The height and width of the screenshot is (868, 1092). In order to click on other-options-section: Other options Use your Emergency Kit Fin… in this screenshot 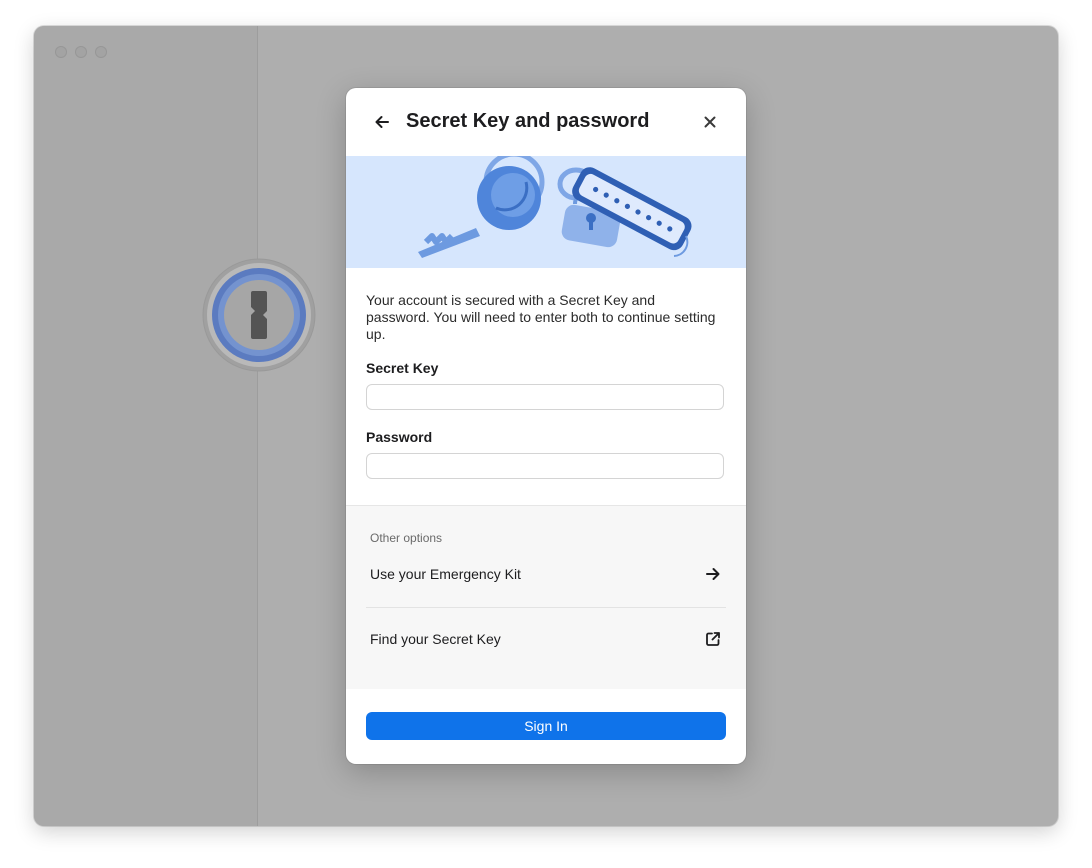, I will do `click(546, 597)`.